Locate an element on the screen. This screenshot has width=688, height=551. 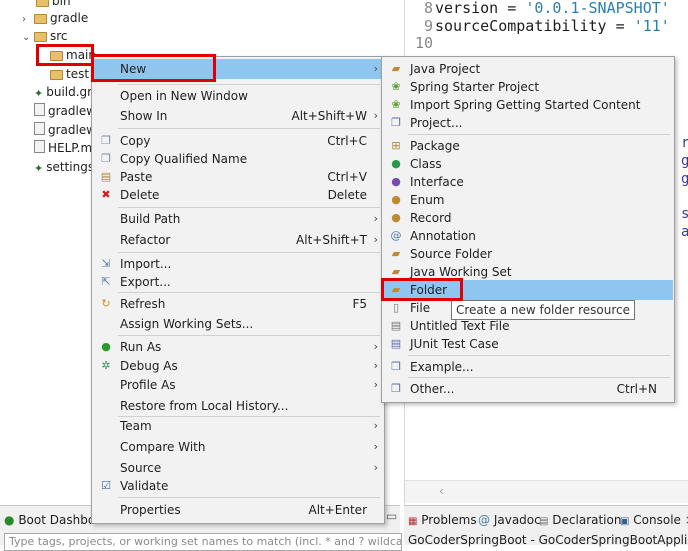
menu-item-team: Team › is located at coordinates (238, 426).